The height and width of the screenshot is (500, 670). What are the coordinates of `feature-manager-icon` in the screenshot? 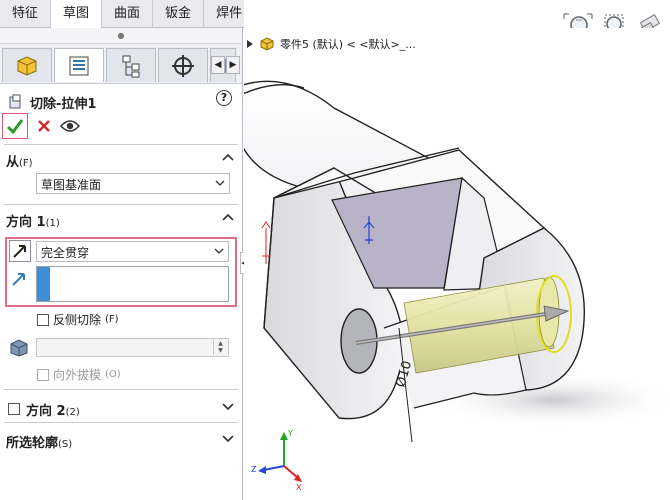 It's located at (27, 65).